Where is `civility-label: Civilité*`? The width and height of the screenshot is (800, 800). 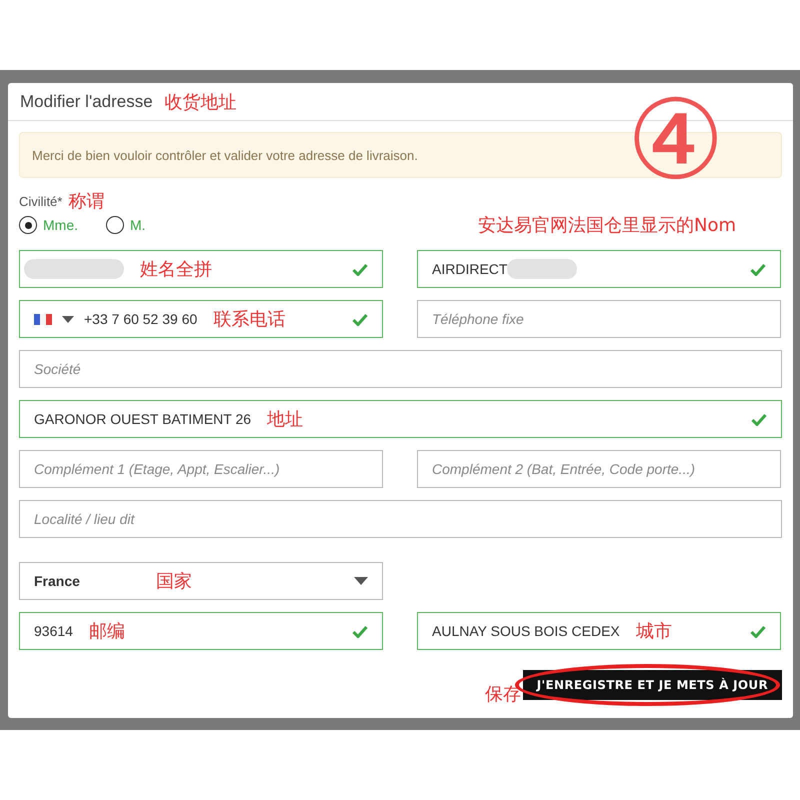 civility-label: Civilité* is located at coordinates (40, 201).